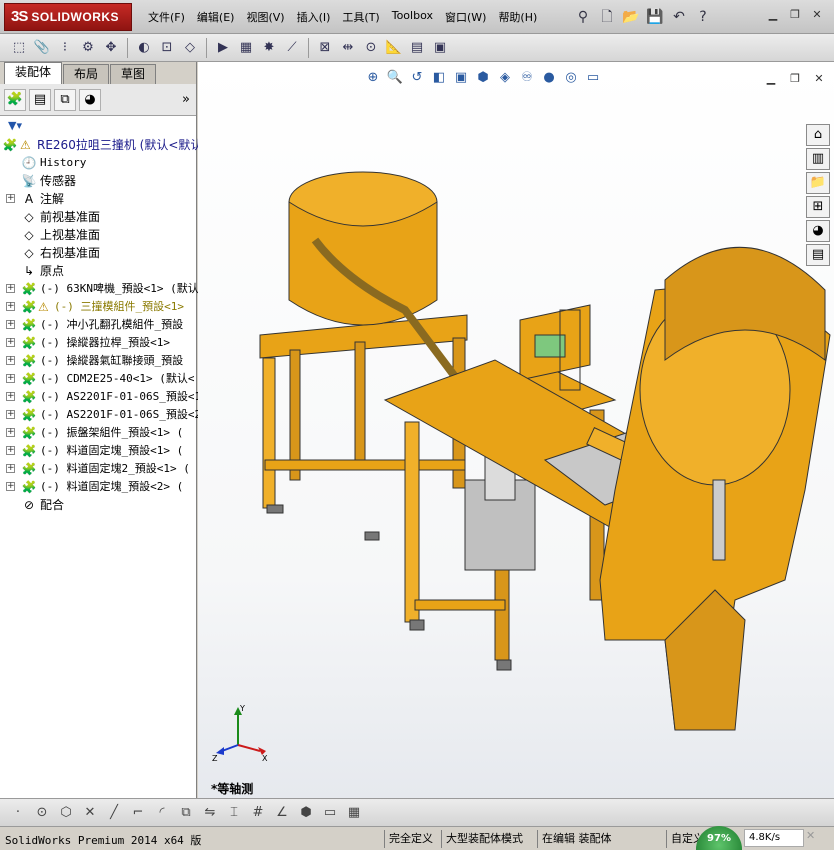 This screenshot has height=850, width=834. What do you see at coordinates (190, 48) in the screenshot?
I see `reference-geometry-icon: ◇` at bounding box center [190, 48].